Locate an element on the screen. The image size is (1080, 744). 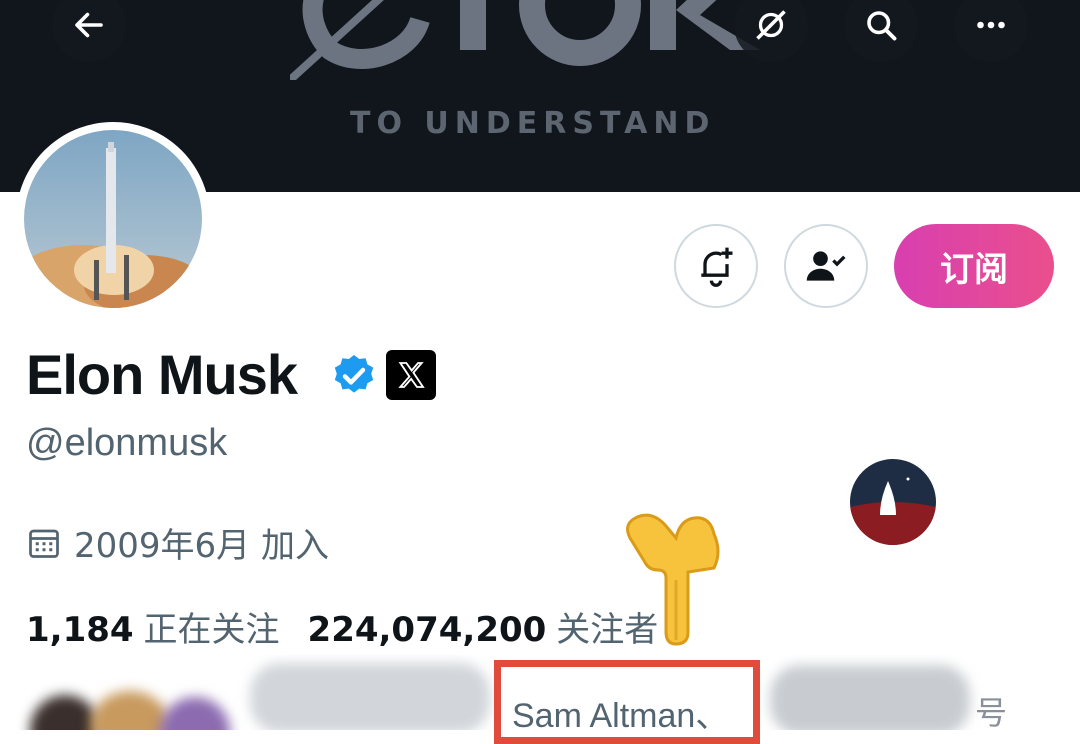
more-icon is located at coordinates (991, 25).